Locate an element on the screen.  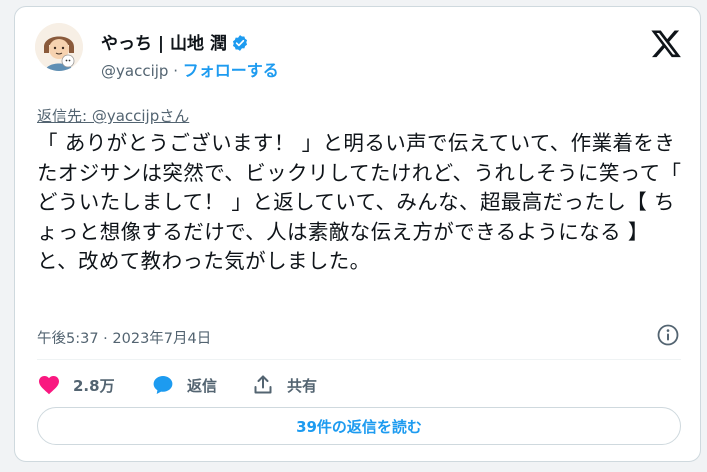
read-replies-button: 39件の返信を読む is located at coordinates (359, 426).